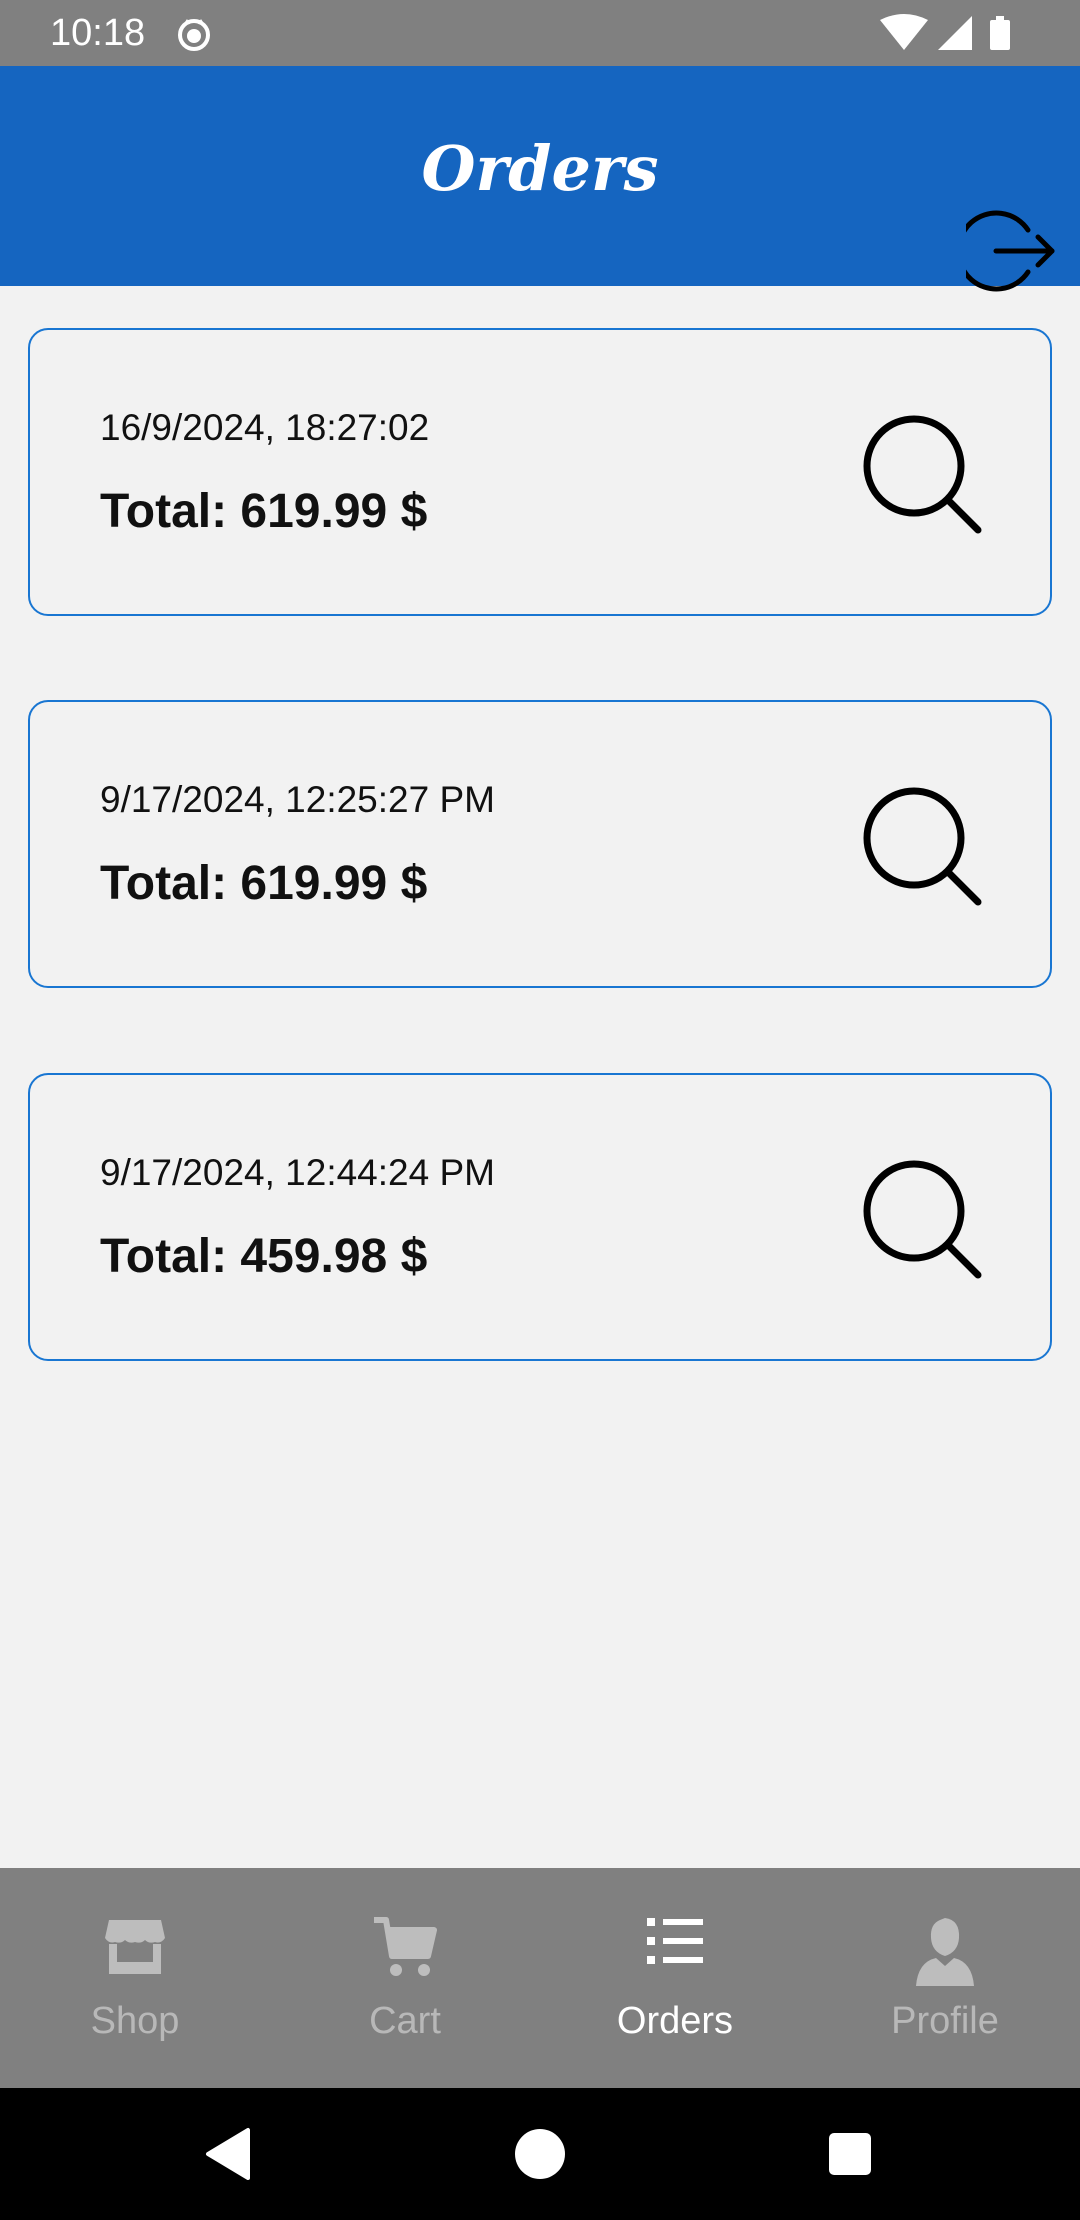 The height and width of the screenshot is (2220, 1080). I want to click on order-card: 16/9/2024, 18:27:02 Total: 619.99 $, so click(540, 472).